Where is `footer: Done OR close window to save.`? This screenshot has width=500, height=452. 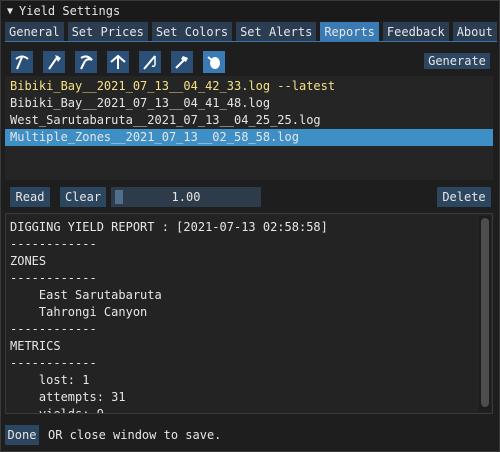 footer: Done OR close window to save. is located at coordinates (113, 435).